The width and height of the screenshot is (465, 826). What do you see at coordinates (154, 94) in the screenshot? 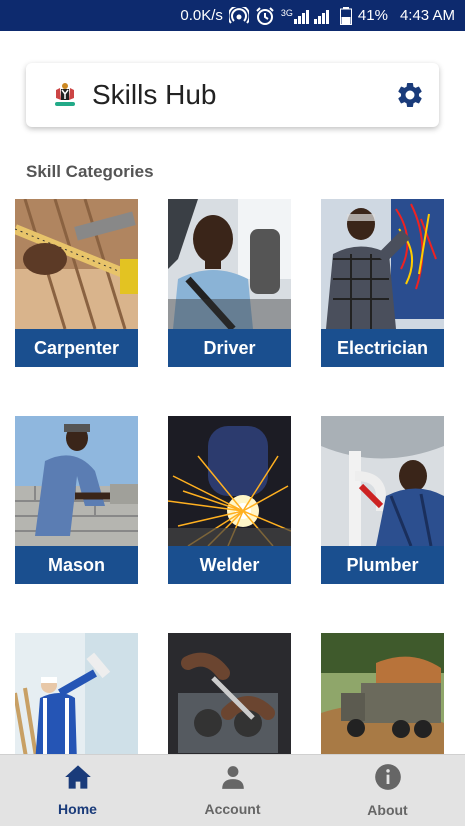
I see `app-title: Skills Hub` at bounding box center [154, 94].